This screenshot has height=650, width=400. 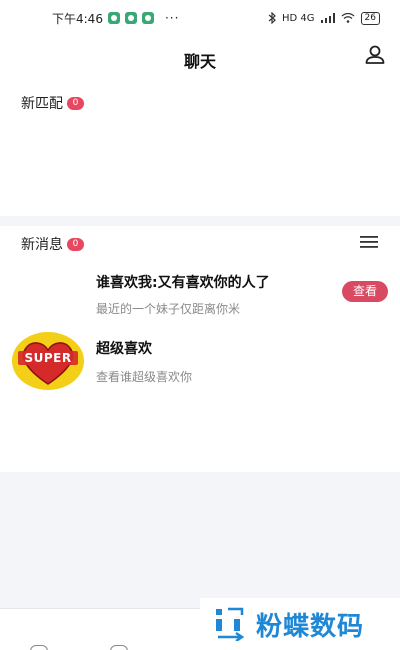 What do you see at coordinates (347, 18) in the screenshot?
I see `wifi-icon` at bounding box center [347, 18].